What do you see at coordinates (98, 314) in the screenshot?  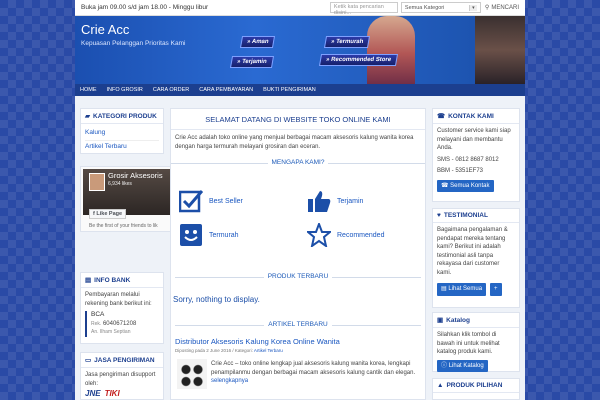 I see `bank-name: BCA` at bounding box center [98, 314].